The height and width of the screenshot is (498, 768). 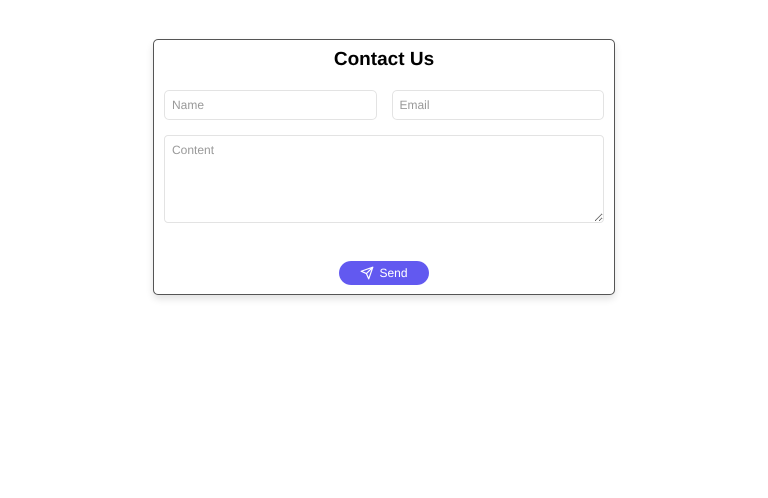 What do you see at coordinates (384, 273) in the screenshot?
I see `send-button: Send` at bounding box center [384, 273].